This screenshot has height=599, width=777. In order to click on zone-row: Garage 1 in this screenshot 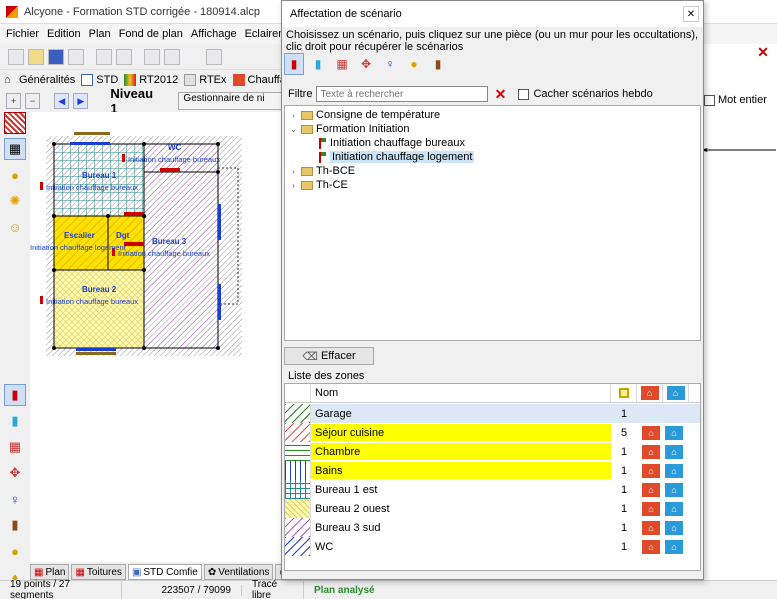, I will do `click(492, 413)`.